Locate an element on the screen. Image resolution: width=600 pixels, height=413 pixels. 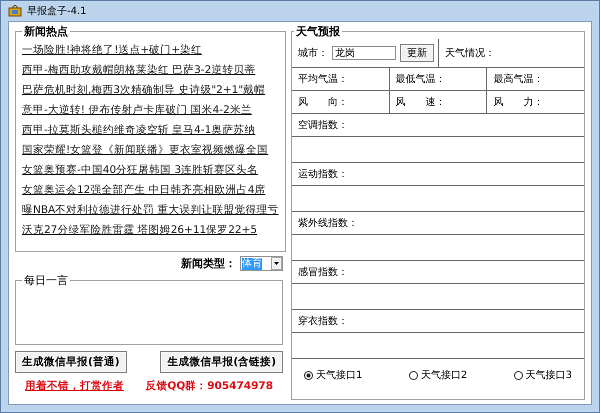
interface-radio: 天气接口1 is located at coordinates (333, 375).